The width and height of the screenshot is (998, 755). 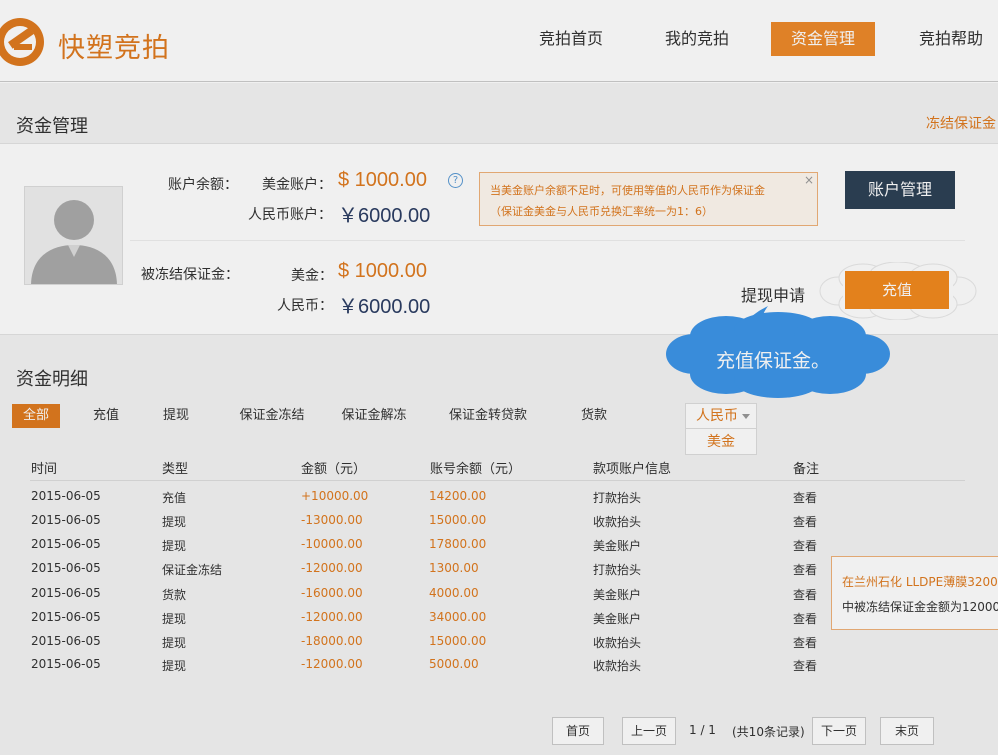 I want to click on col-balance: 账号余额（元）, so click(x=476, y=469).